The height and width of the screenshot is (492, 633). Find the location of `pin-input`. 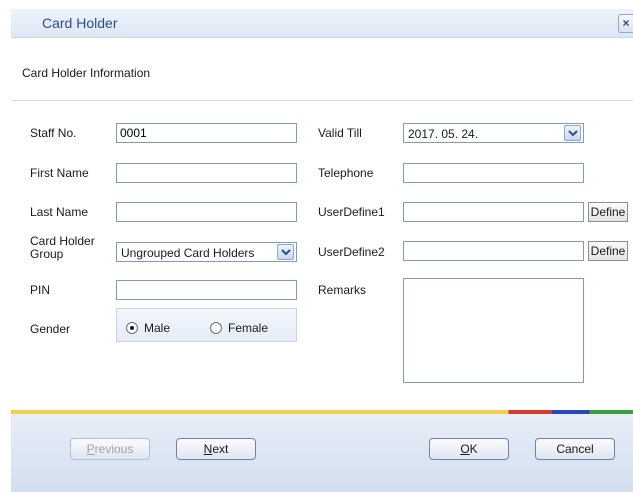

pin-input is located at coordinates (206, 290).